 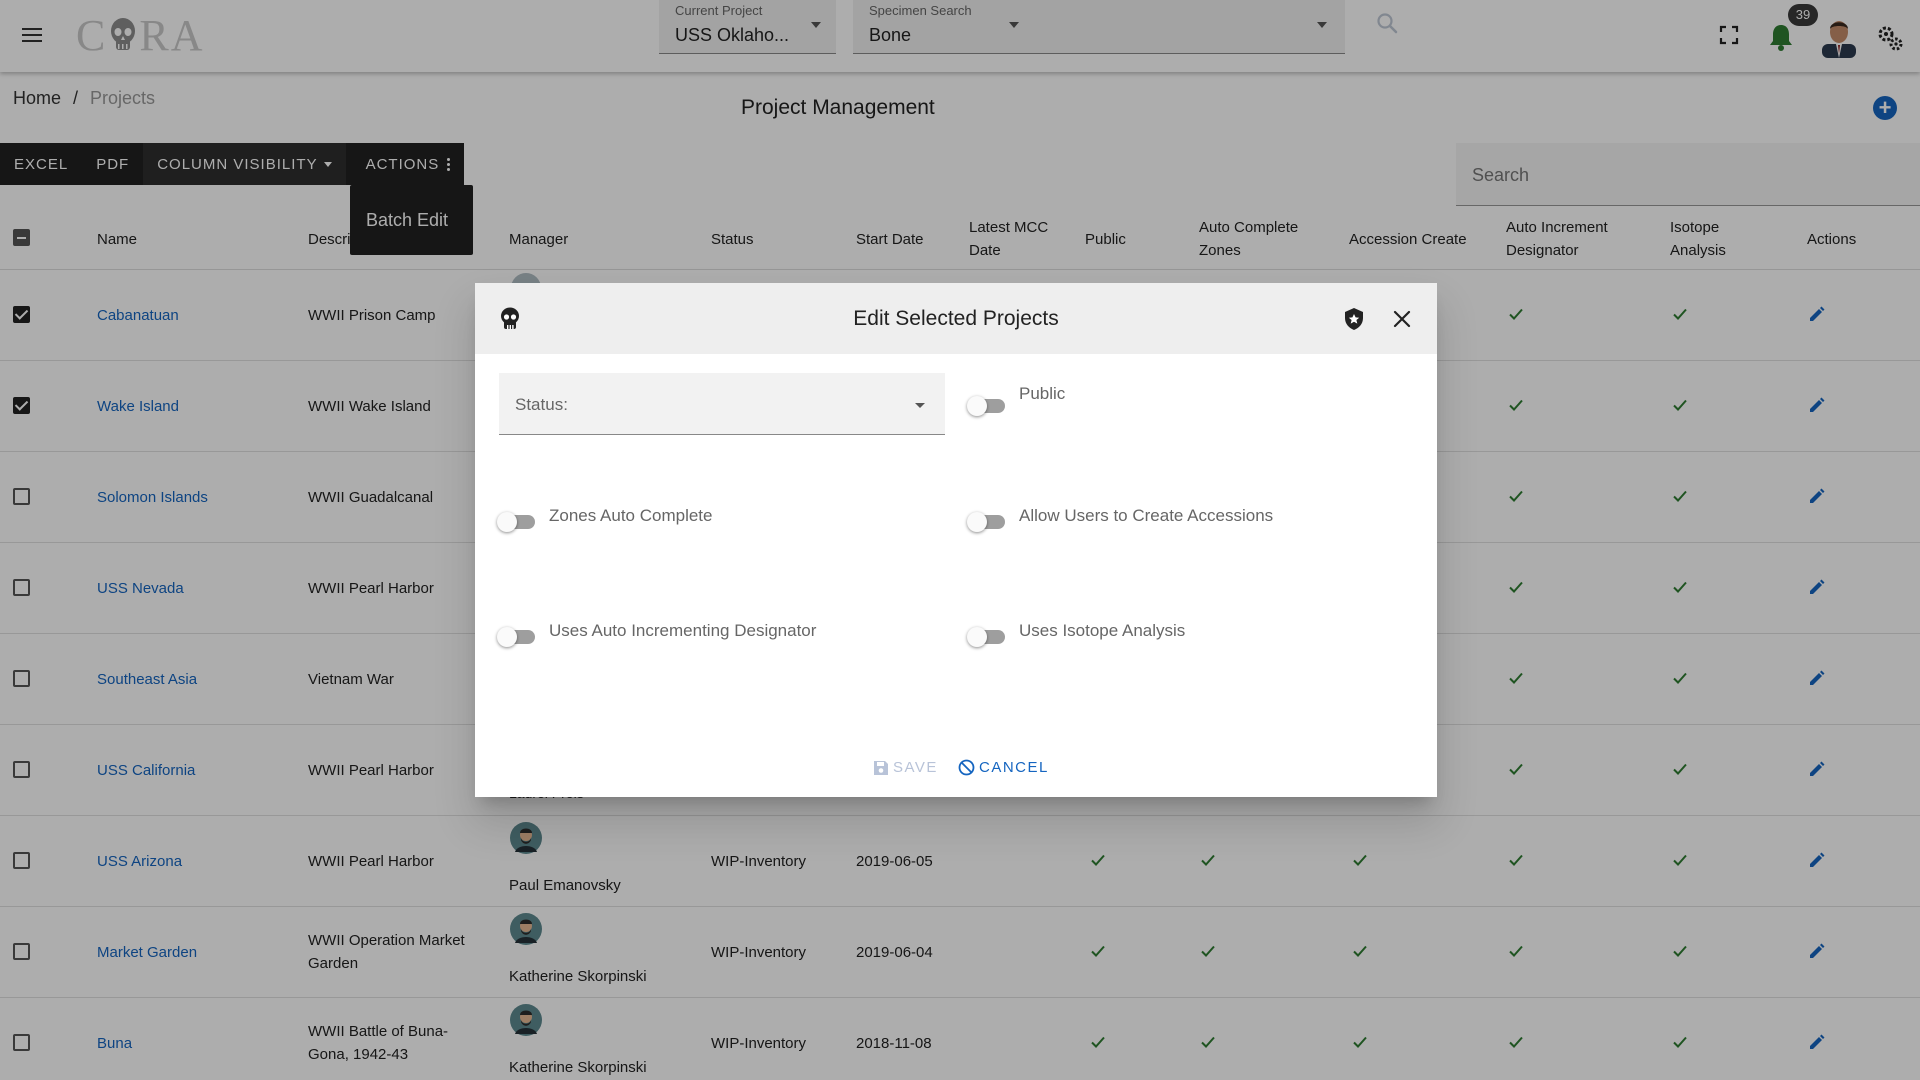 What do you see at coordinates (966, 767) in the screenshot?
I see `cancel-icon` at bounding box center [966, 767].